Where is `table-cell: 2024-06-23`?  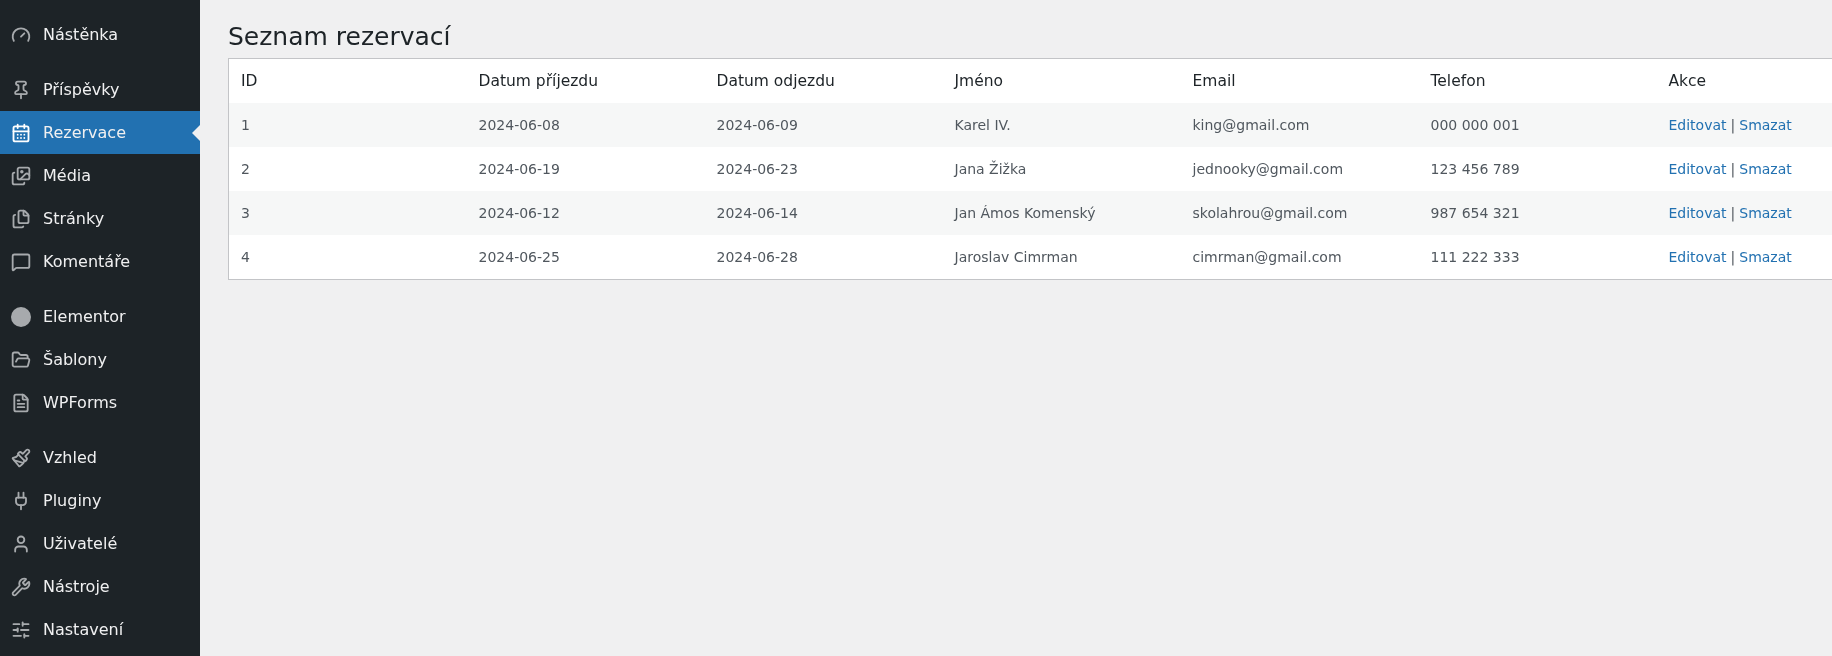 table-cell: 2024-06-23 is located at coordinates (823, 169).